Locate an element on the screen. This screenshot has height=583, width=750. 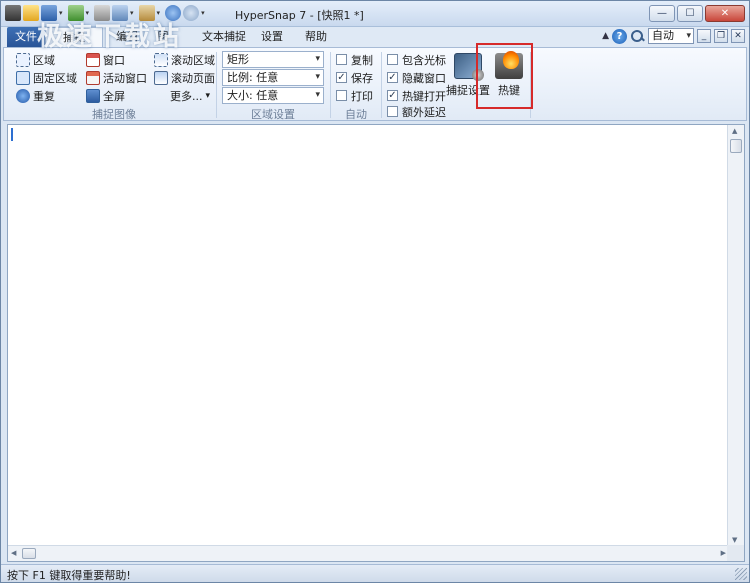
menu-edit: 编辑 is located at coordinates (127, 37).